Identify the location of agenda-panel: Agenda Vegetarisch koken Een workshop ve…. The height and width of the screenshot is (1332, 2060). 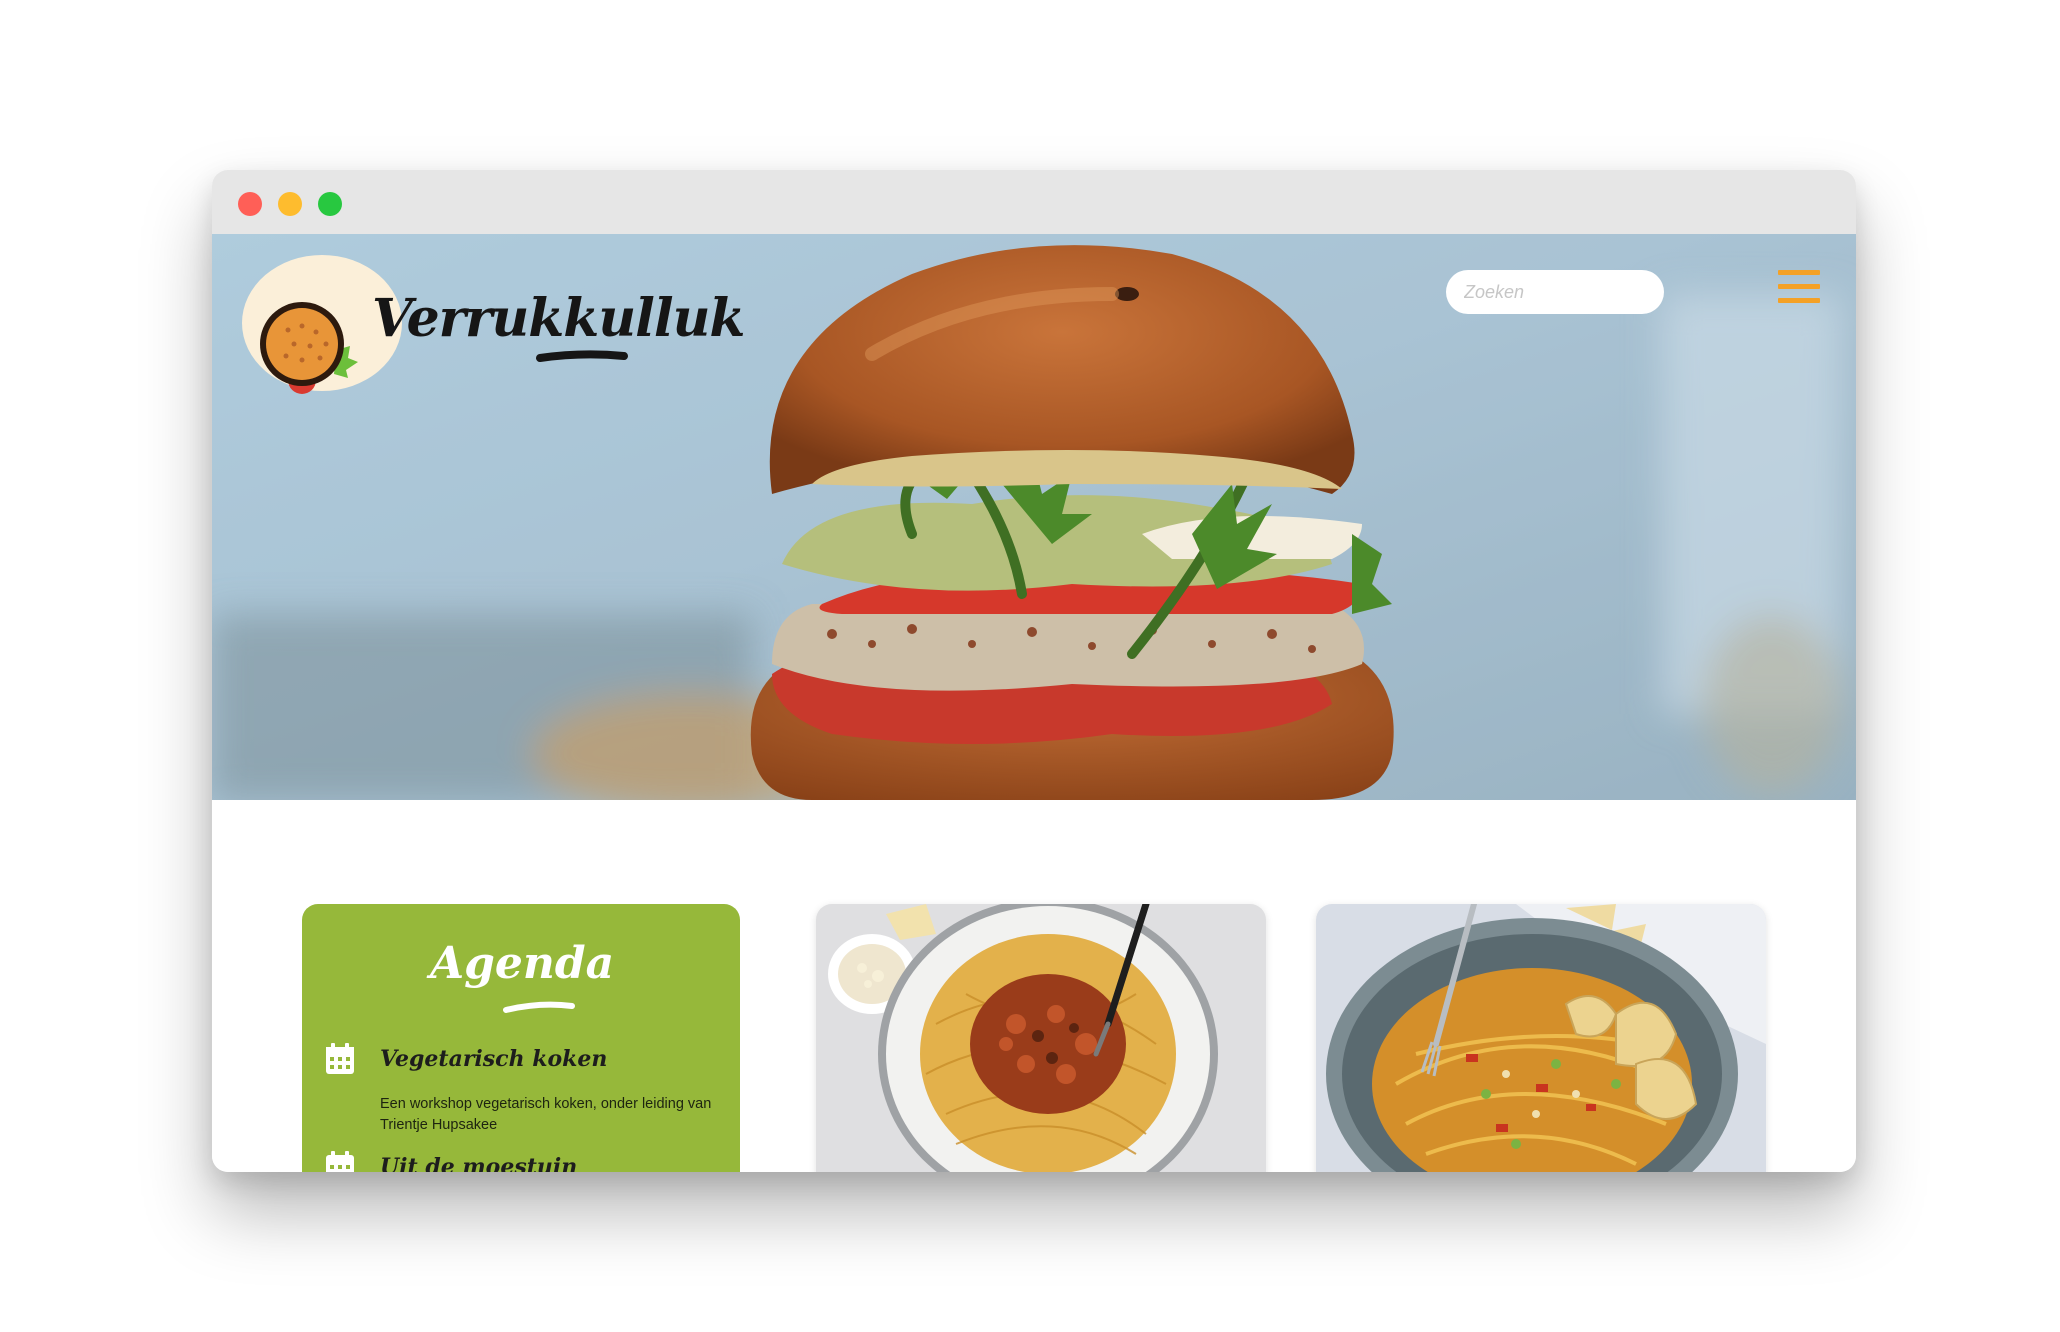
(521, 1038).